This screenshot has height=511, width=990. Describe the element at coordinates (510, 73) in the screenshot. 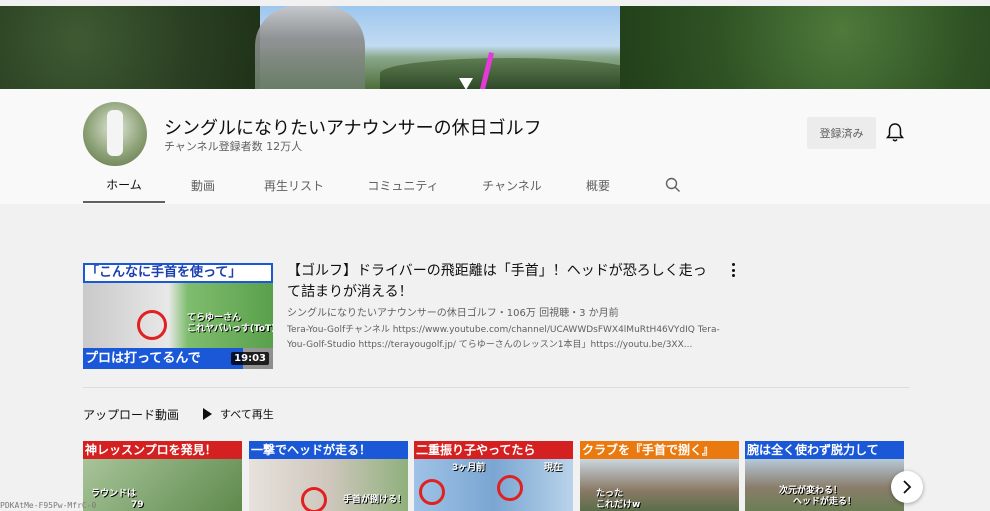

I see `banner-hills` at that location.